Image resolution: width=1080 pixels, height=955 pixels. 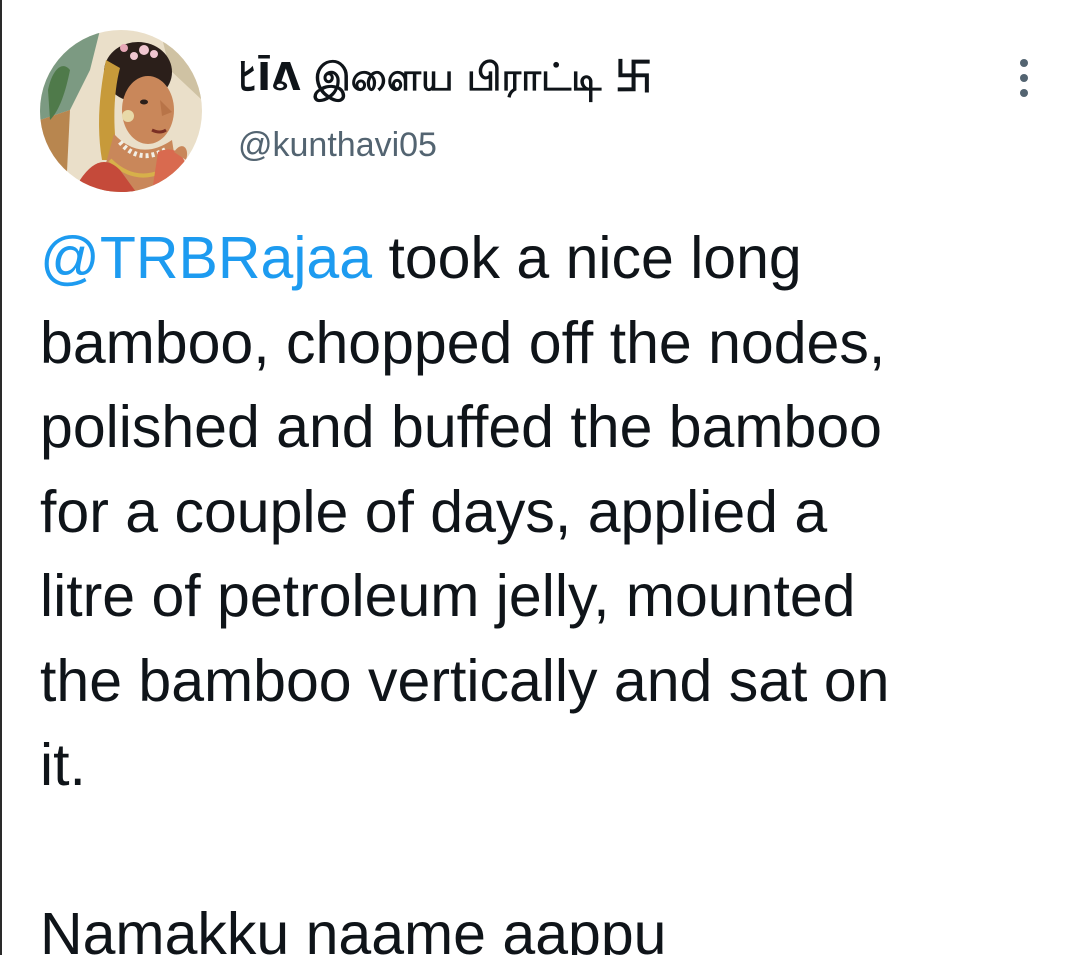 I want to click on tweet-line: polished and buffed the bamboo, so click(x=461, y=427).